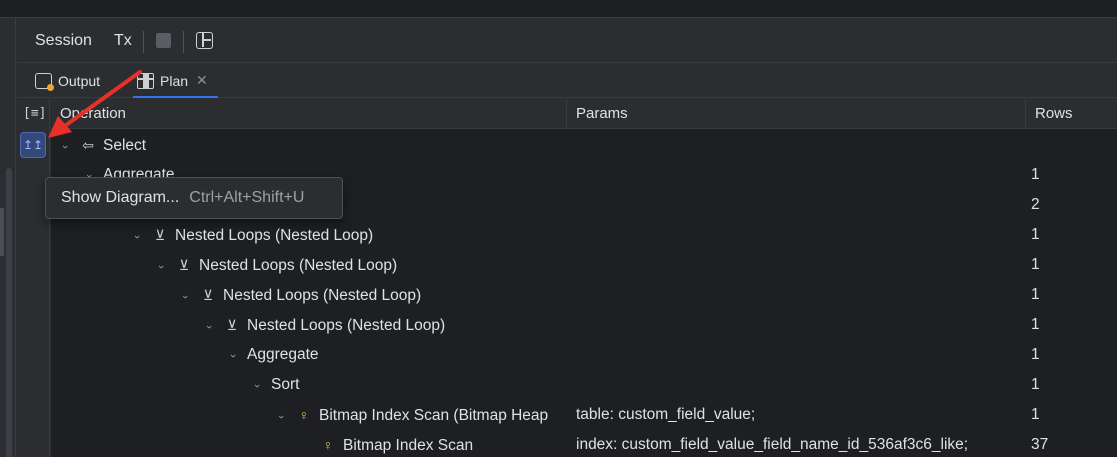 This screenshot has height=457, width=1117. What do you see at coordinates (44, 82) in the screenshot?
I see `console-output-icon` at bounding box center [44, 82].